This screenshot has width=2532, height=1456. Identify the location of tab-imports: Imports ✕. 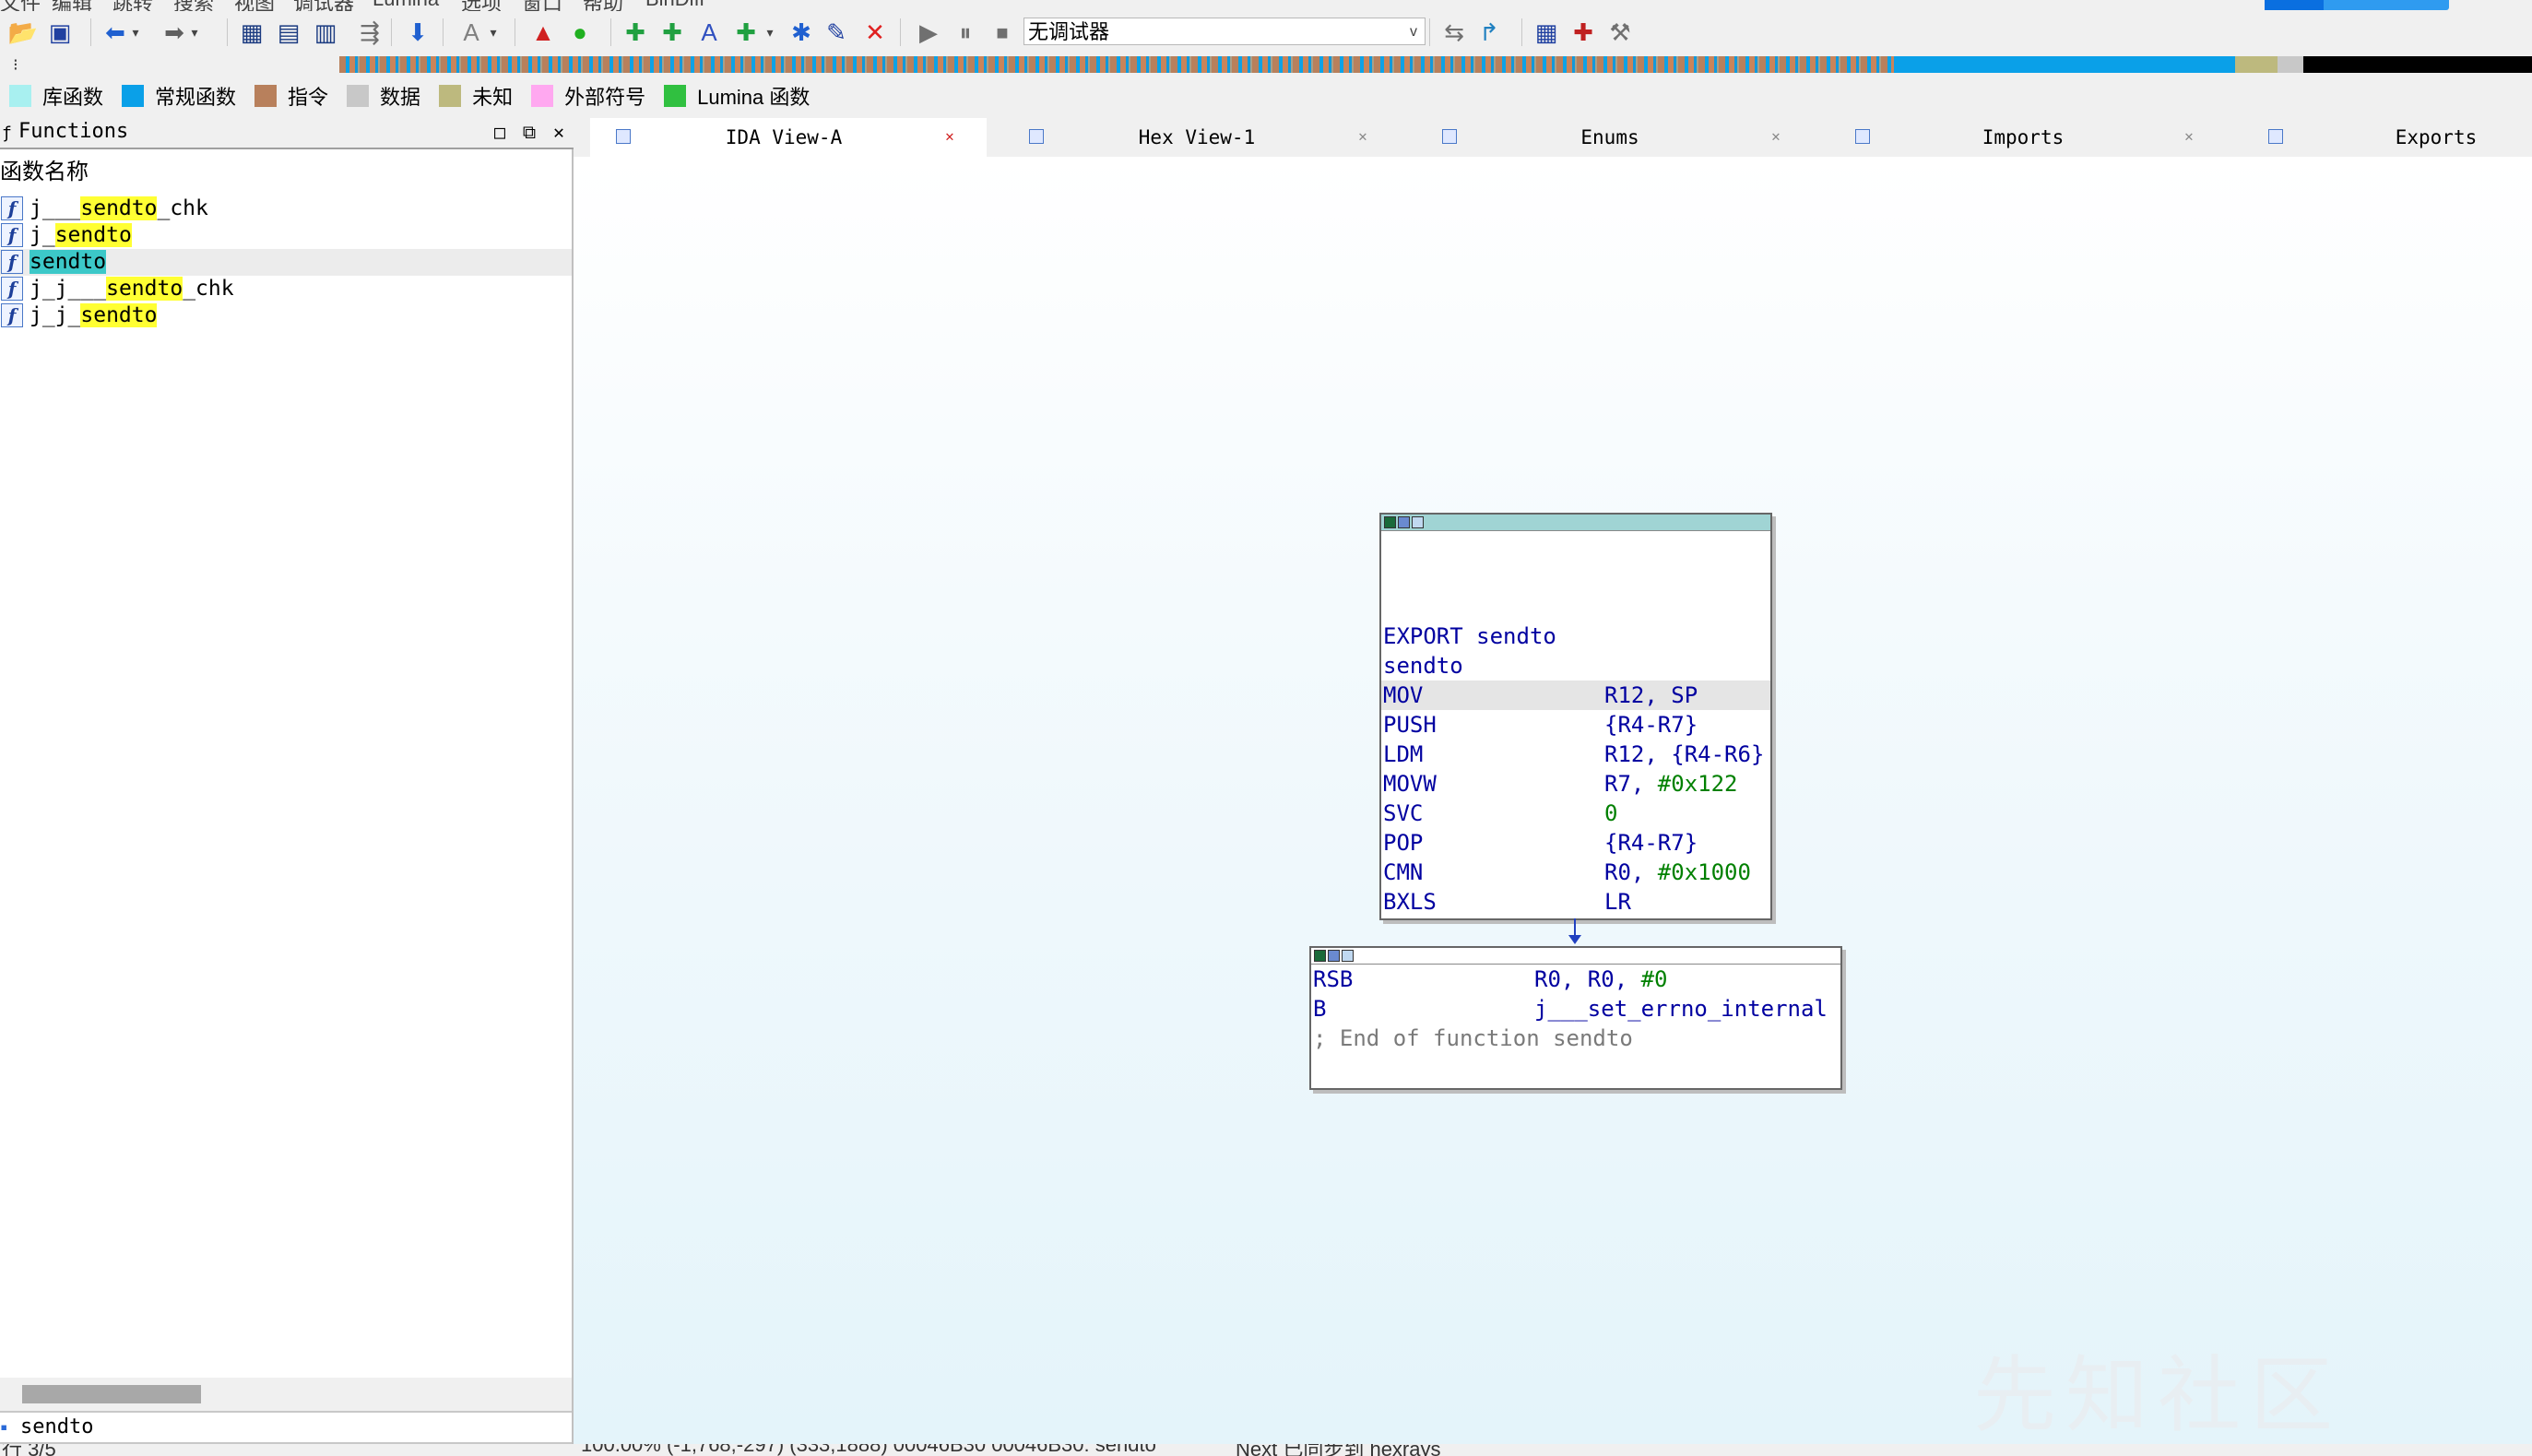
(2027, 137).